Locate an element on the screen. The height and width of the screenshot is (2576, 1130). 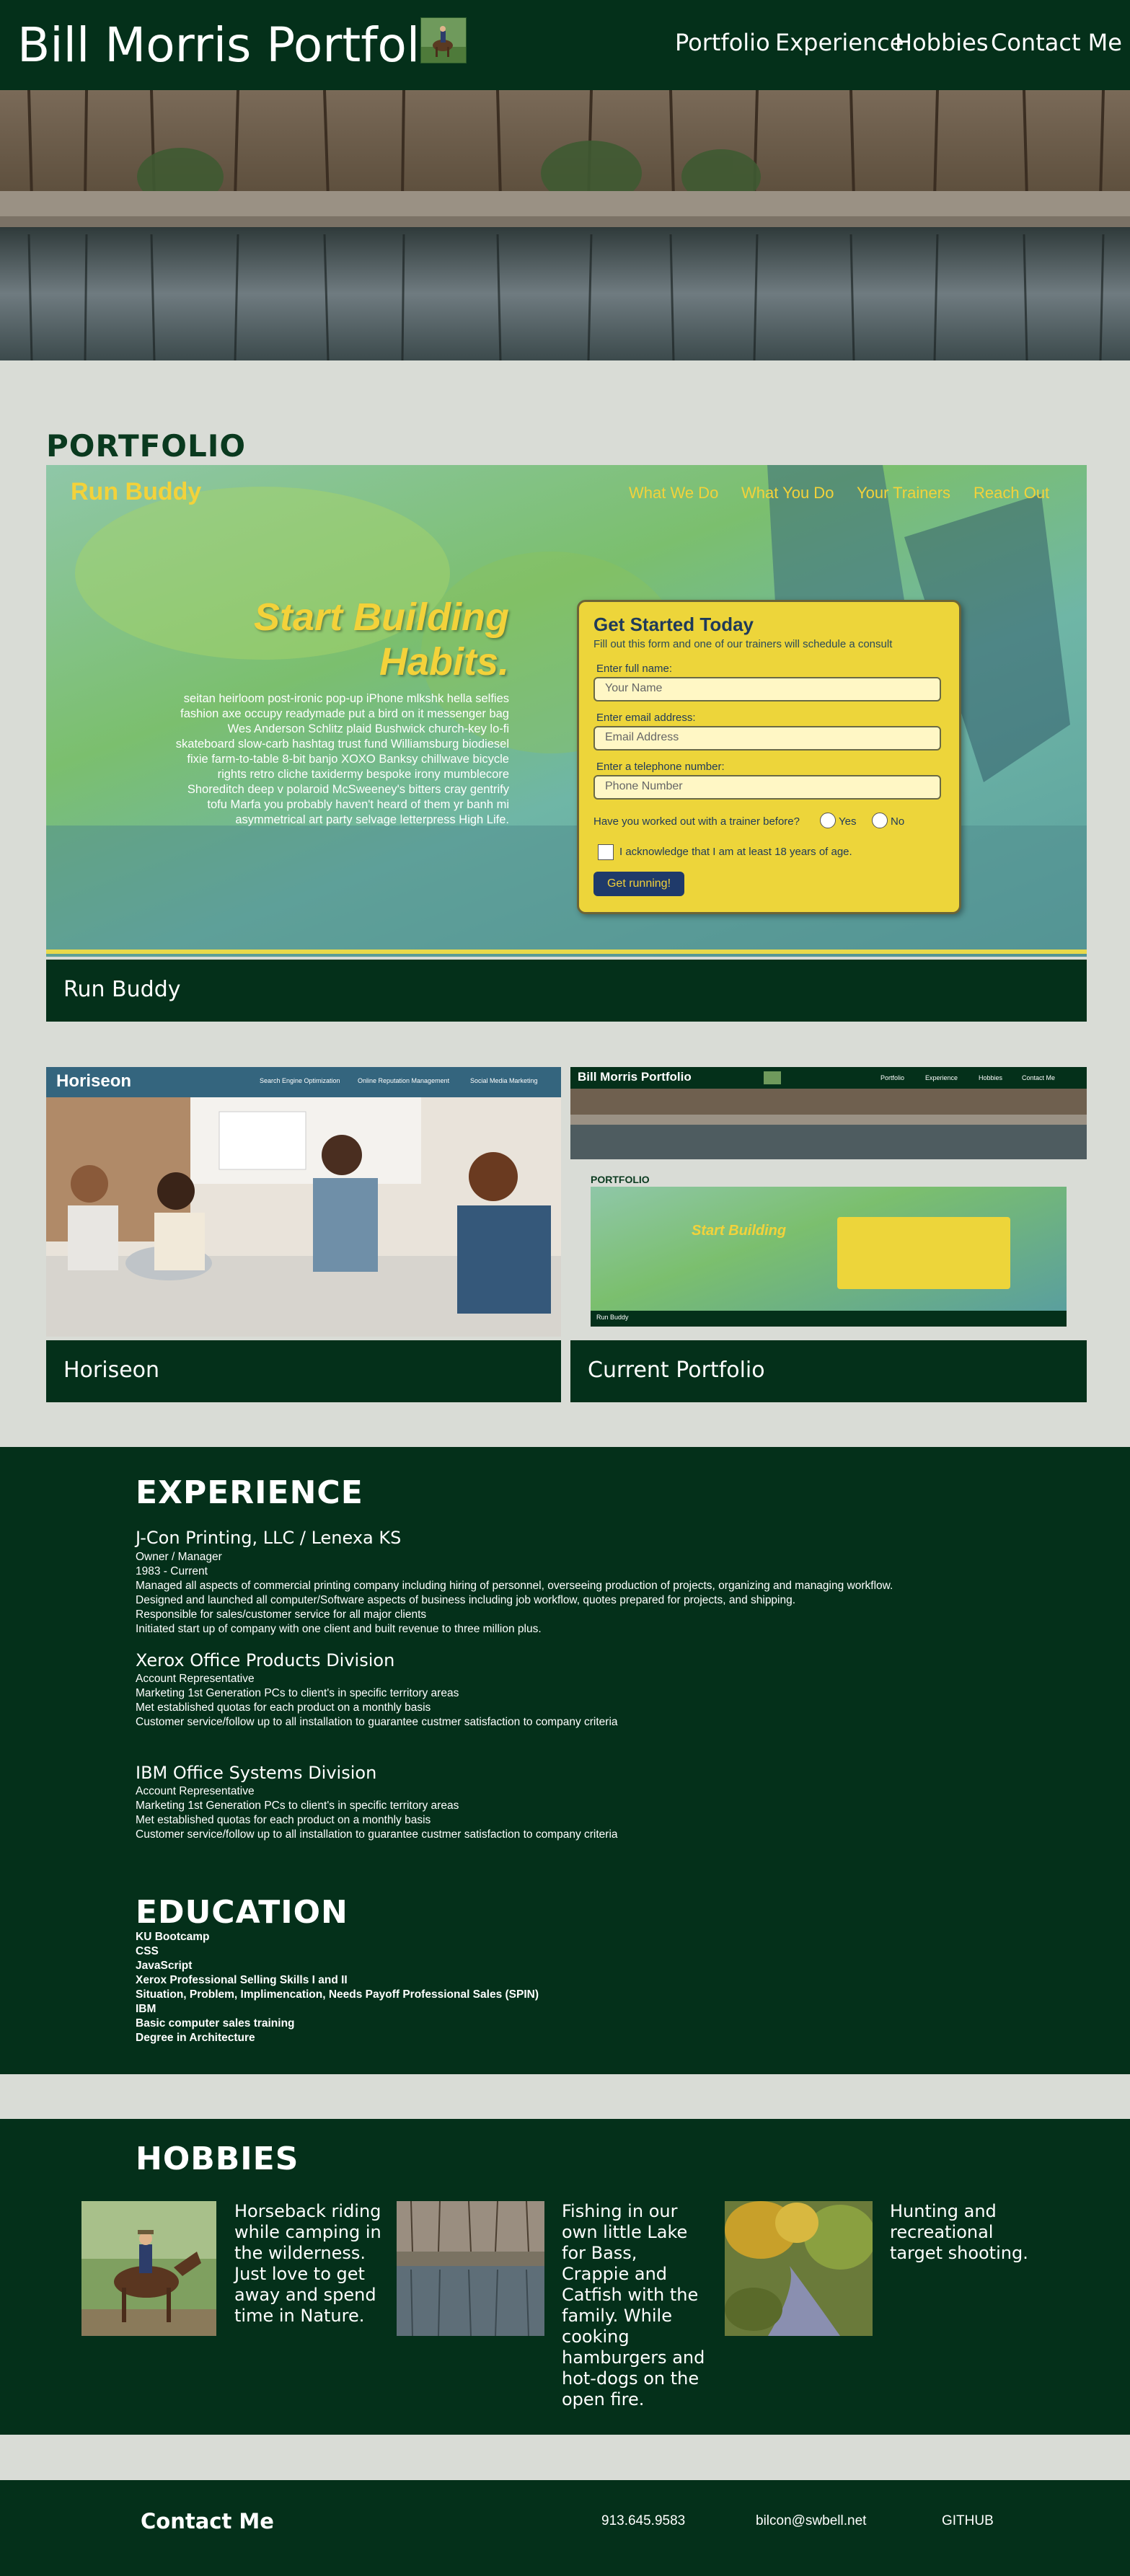
horiseon-nav-smm: Social Media Marketing is located at coordinates (504, 1080).